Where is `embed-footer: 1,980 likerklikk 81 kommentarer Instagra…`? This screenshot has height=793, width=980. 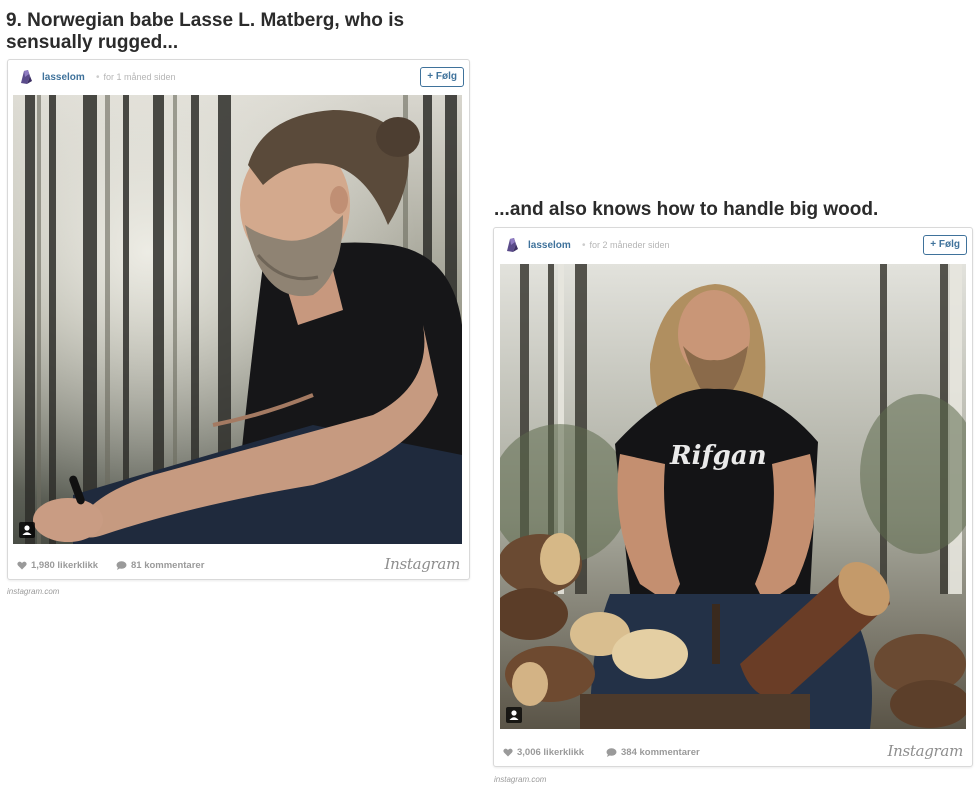 embed-footer: 1,980 likerklikk 81 kommentarer Instagra… is located at coordinates (238, 564).